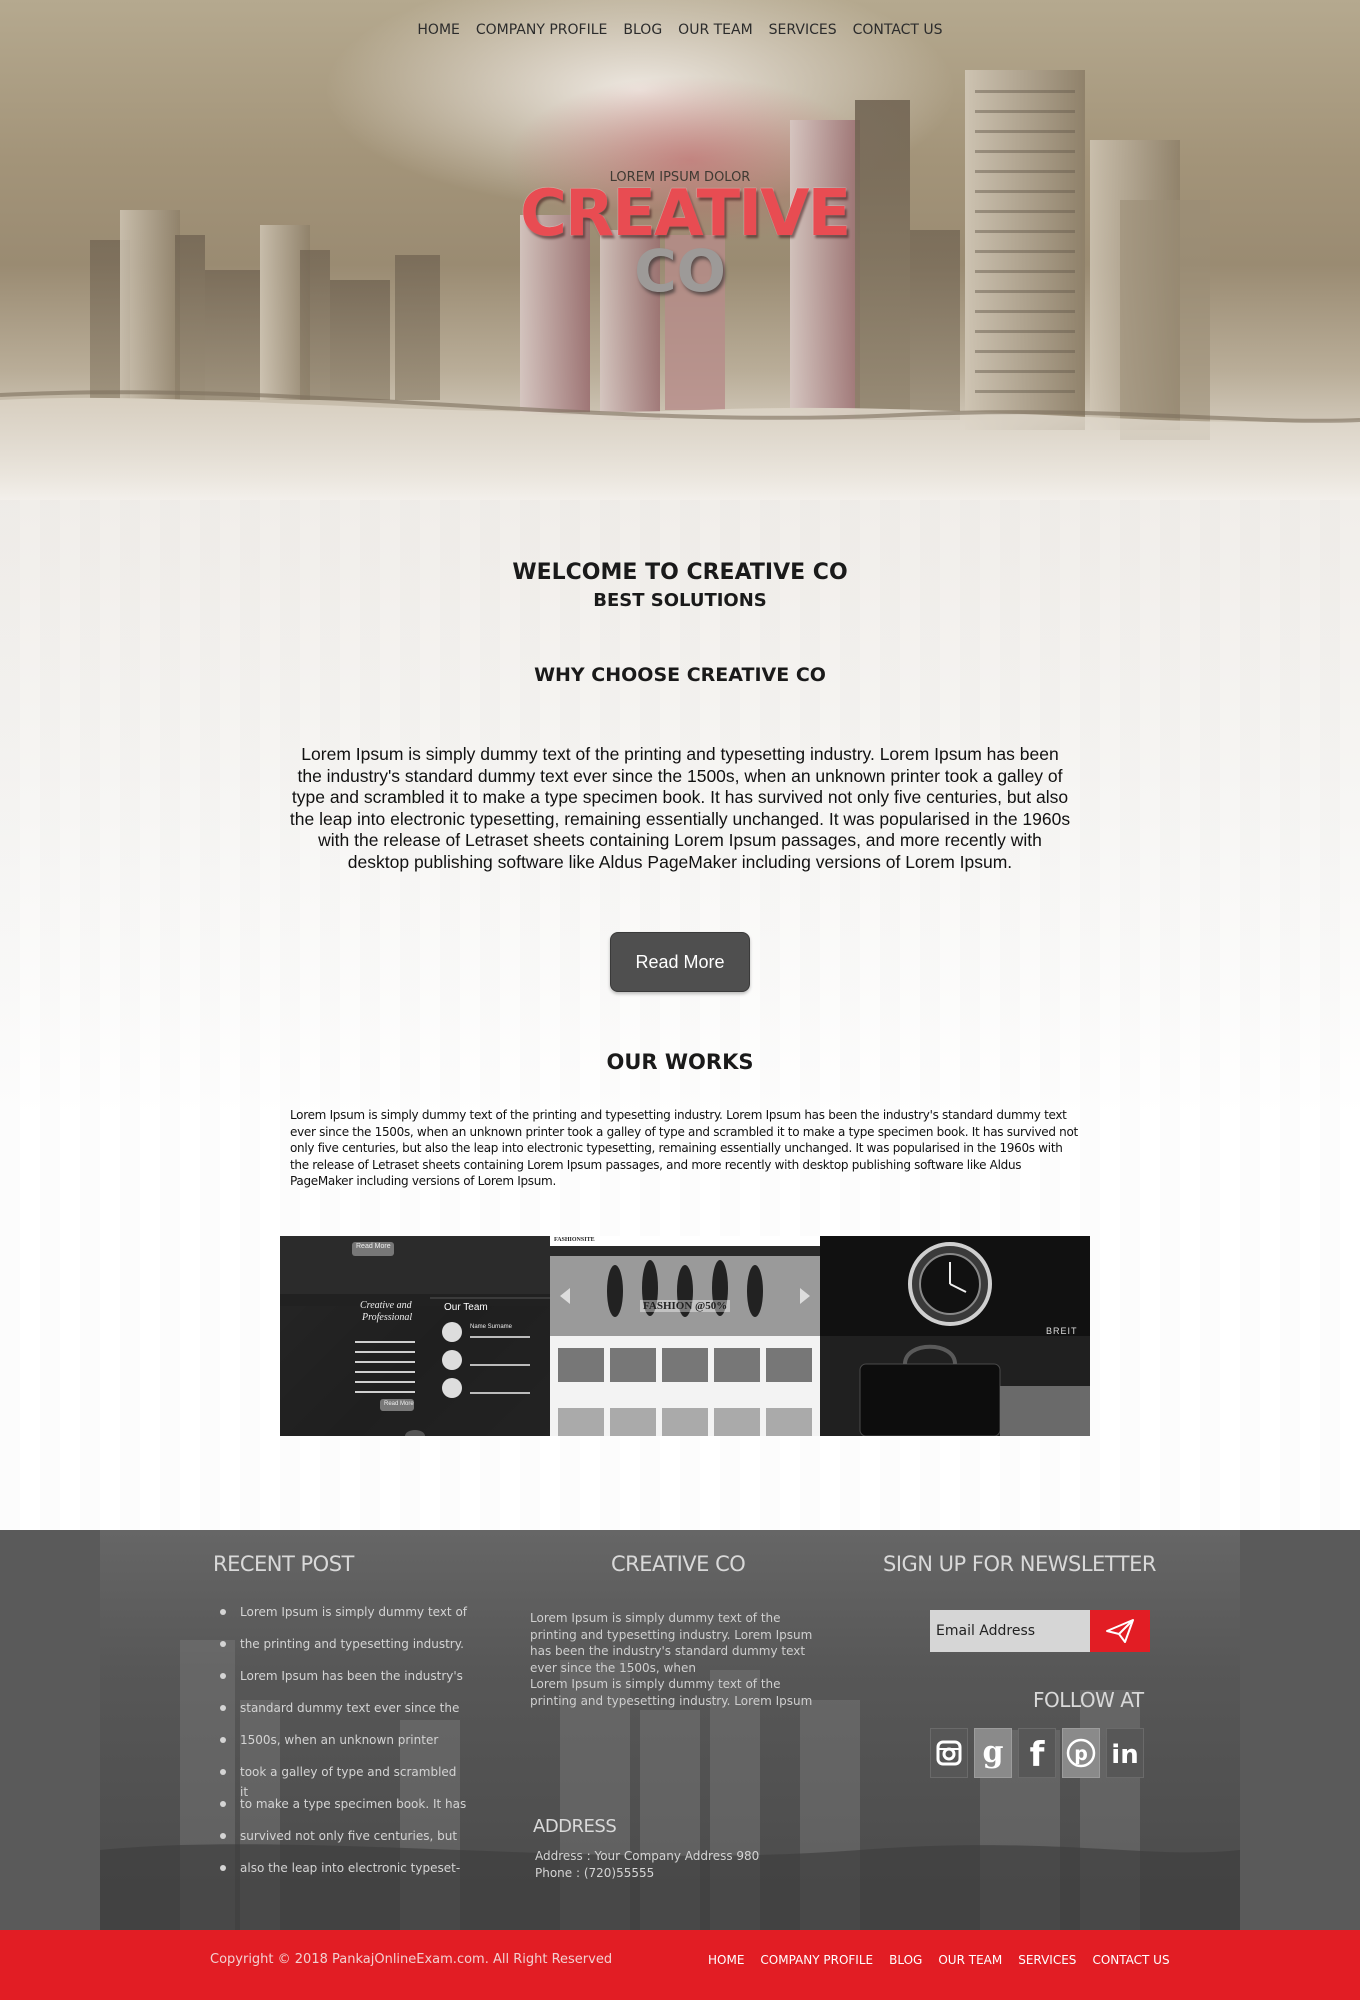 This screenshot has width=1360, height=2000. I want to click on our-works-title: OUR WORKS, so click(680, 1062).